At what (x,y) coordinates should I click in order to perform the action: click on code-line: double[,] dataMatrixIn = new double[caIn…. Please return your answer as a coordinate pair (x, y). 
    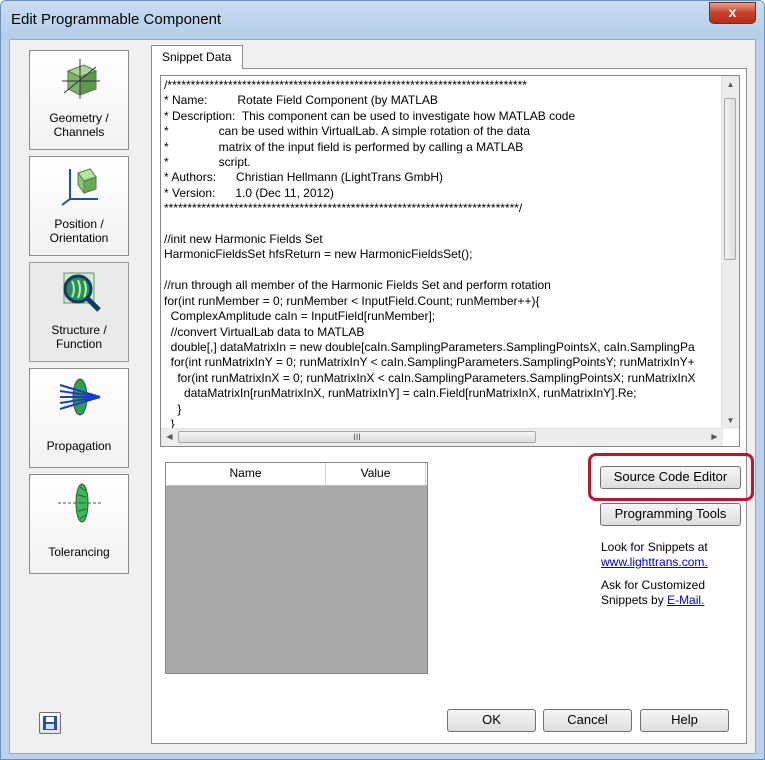
    Looking at the image, I should click on (429, 346).